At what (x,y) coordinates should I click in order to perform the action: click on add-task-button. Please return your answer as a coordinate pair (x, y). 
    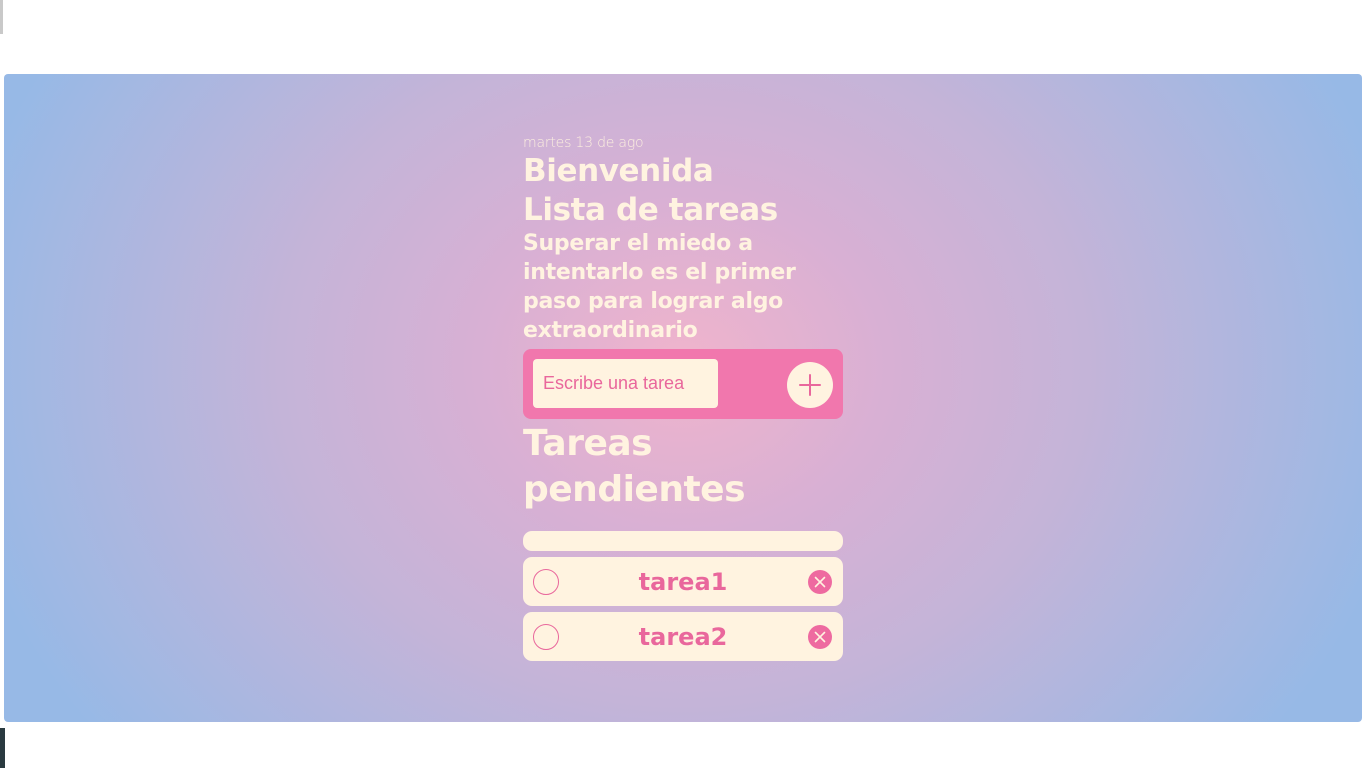
    Looking at the image, I should click on (810, 385).